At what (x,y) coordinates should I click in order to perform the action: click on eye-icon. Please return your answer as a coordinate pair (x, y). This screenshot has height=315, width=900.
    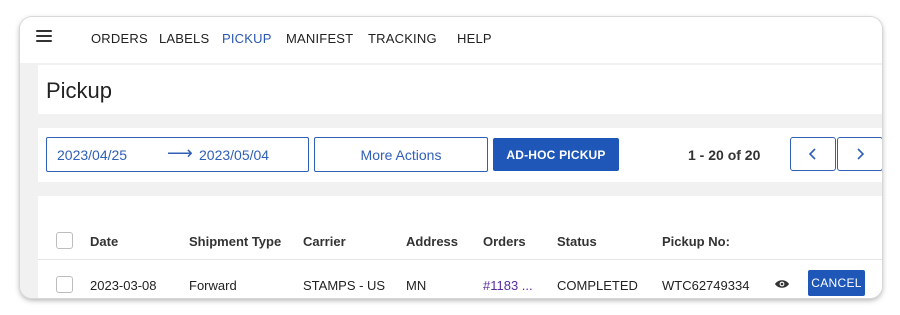
    Looking at the image, I should click on (782, 284).